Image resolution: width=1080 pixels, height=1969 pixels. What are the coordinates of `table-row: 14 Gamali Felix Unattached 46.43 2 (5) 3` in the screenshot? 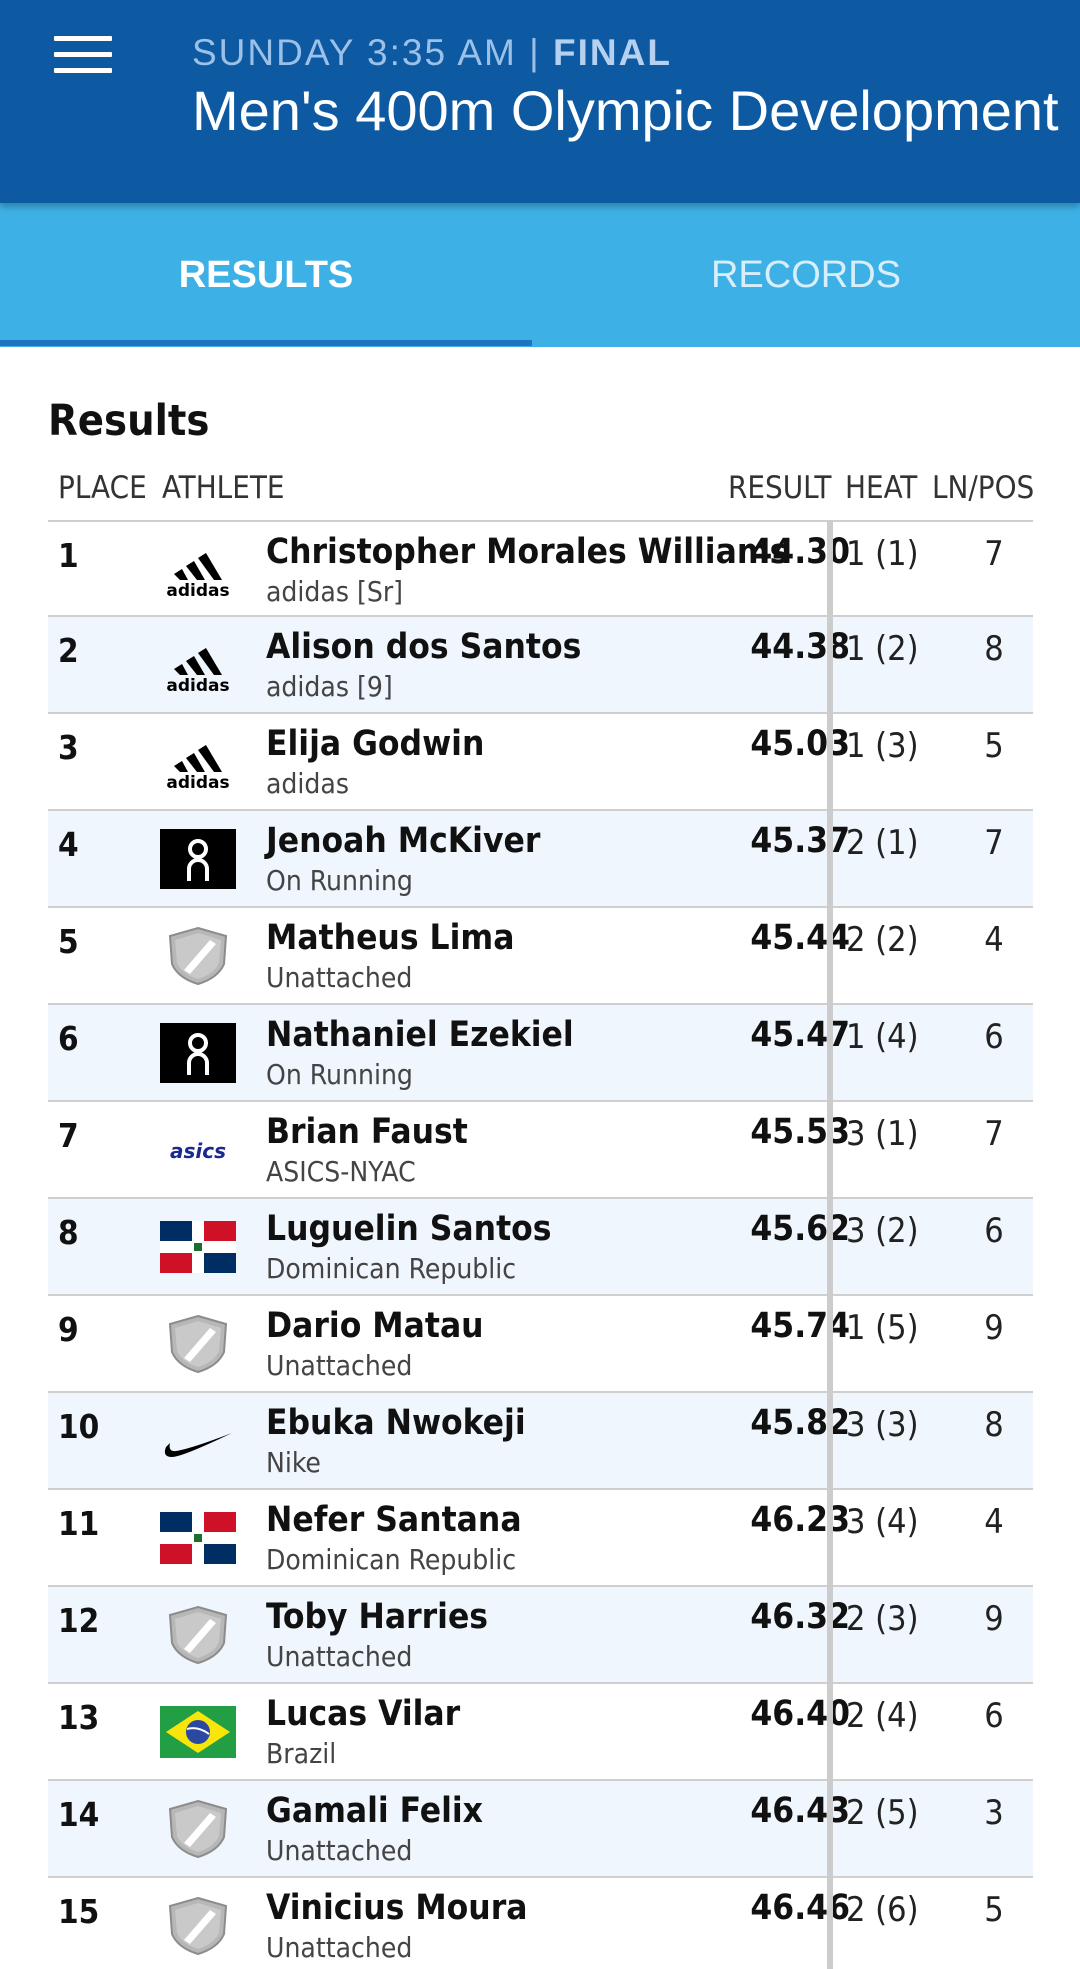 It's located at (540, 1829).